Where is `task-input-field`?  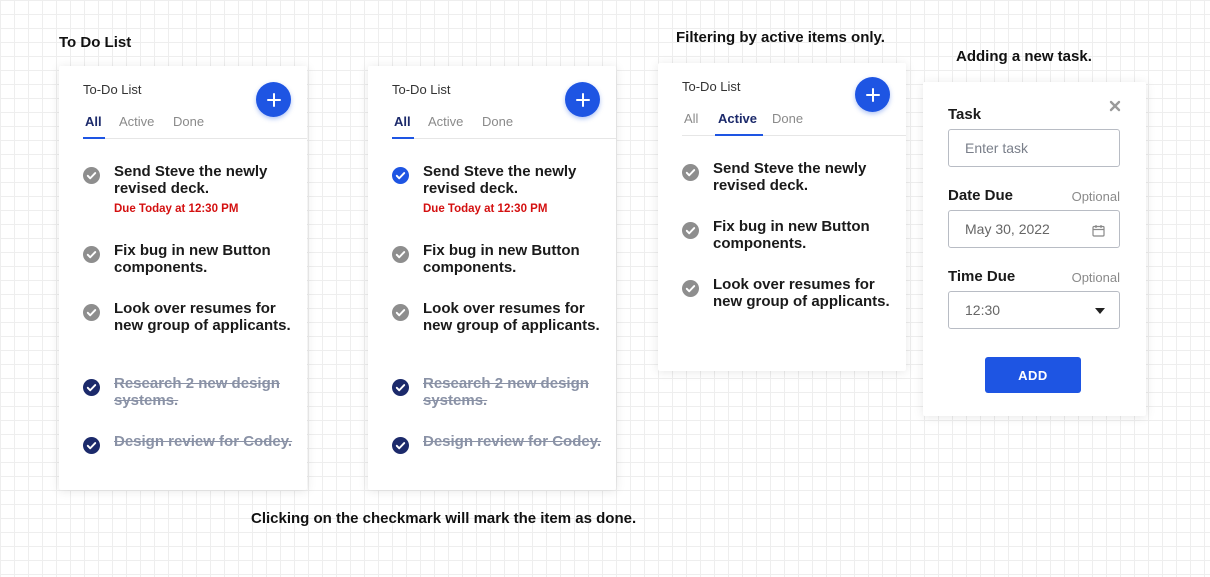
task-input-field is located at coordinates (1034, 148).